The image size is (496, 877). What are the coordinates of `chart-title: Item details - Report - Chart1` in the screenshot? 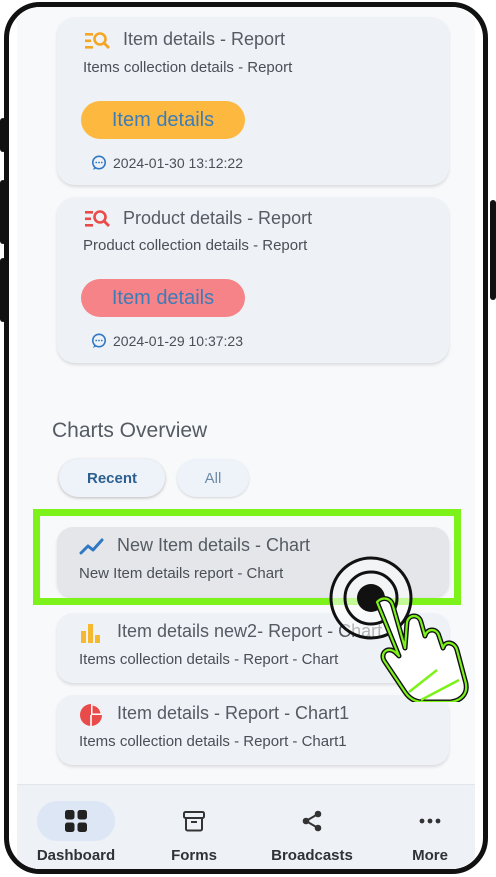 It's located at (233, 713).